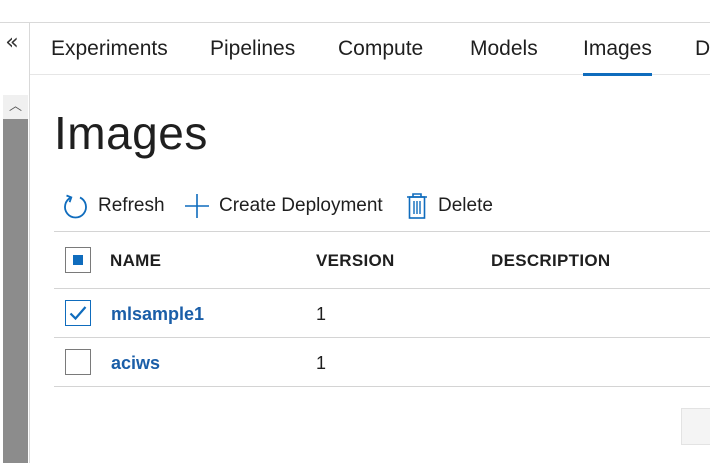 The height and width of the screenshot is (463, 710). I want to click on table-bottom-border, so click(382, 386).